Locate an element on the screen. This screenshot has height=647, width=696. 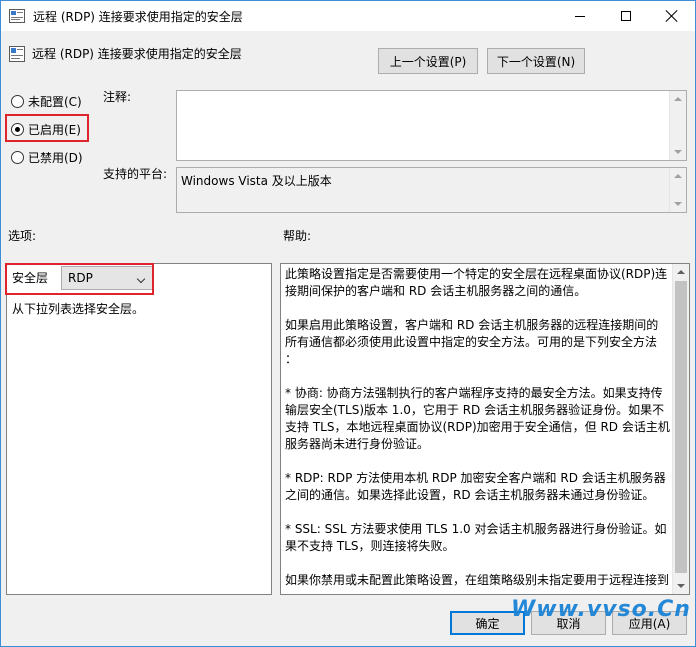
platform-label: 支持的平台: is located at coordinates (135, 174).